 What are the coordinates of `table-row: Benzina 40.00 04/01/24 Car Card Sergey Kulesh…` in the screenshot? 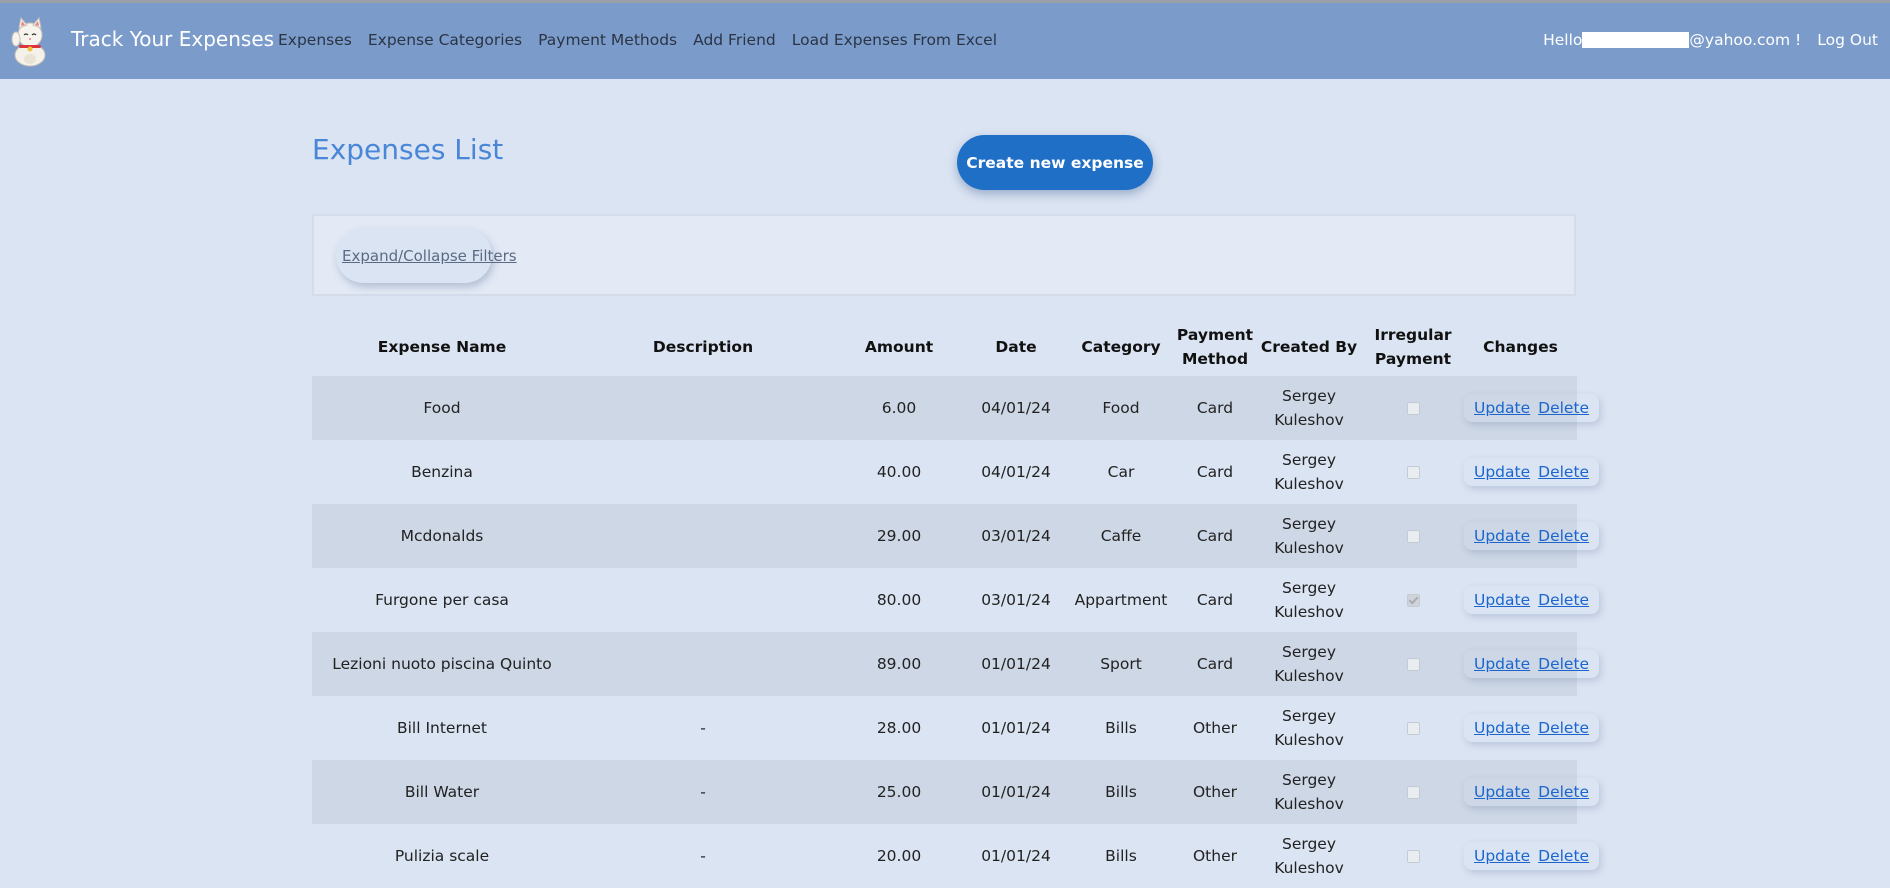 It's located at (950, 472).